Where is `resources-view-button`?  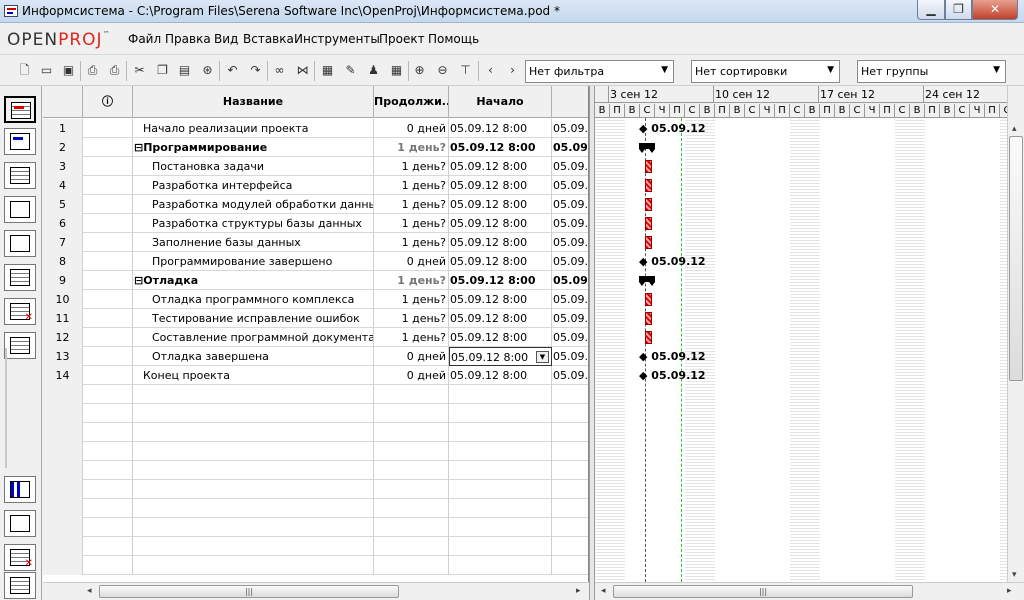 resources-view-button is located at coordinates (20, 175).